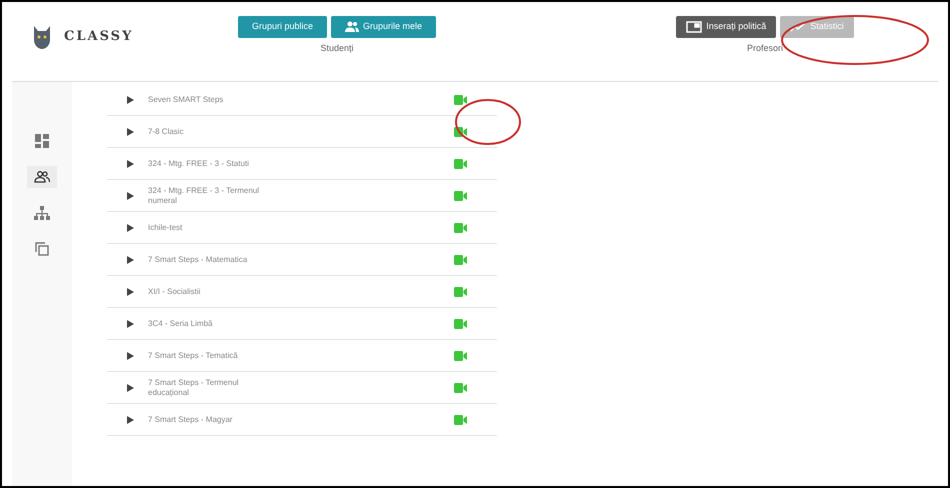 This screenshot has width=950, height=488. What do you see at coordinates (42, 37) in the screenshot?
I see `cat-logo-icon` at bounding box center [42, 37].